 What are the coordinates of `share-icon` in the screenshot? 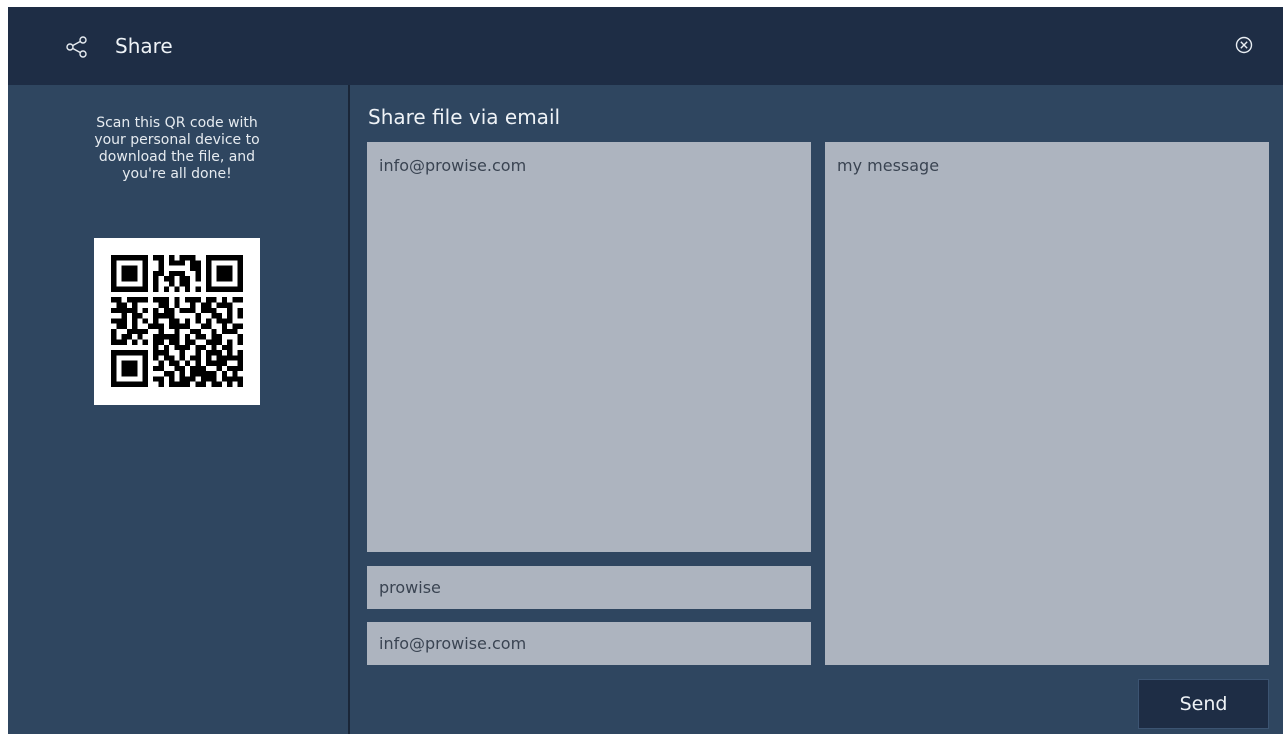 It's located at (76, 47).